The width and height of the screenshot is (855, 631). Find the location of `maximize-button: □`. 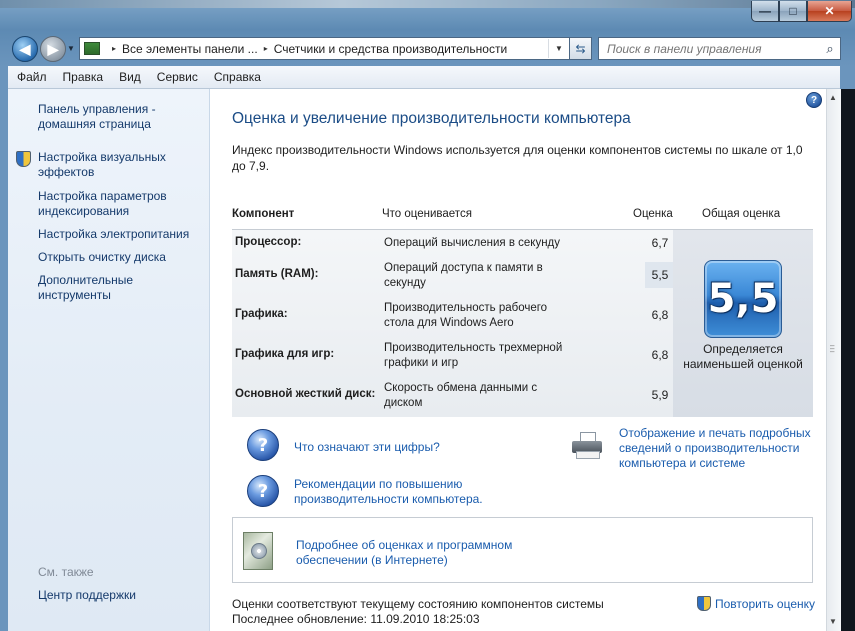

maximize-button: □ is located at coordinates (793, 11).